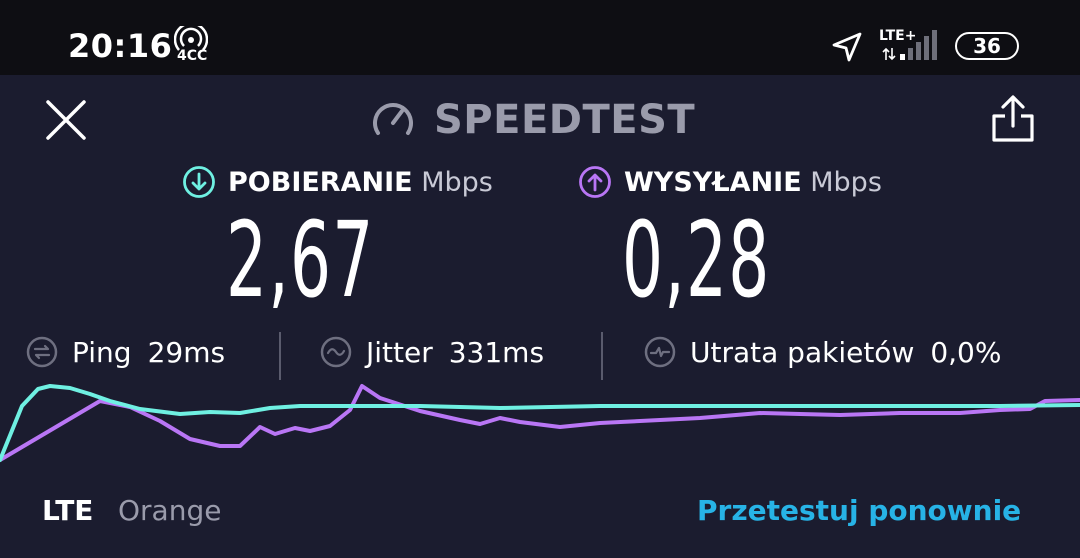 The width and height of the screenshot is (1080, 558). I want to click on packet-loss-icon, so click(660, 352).